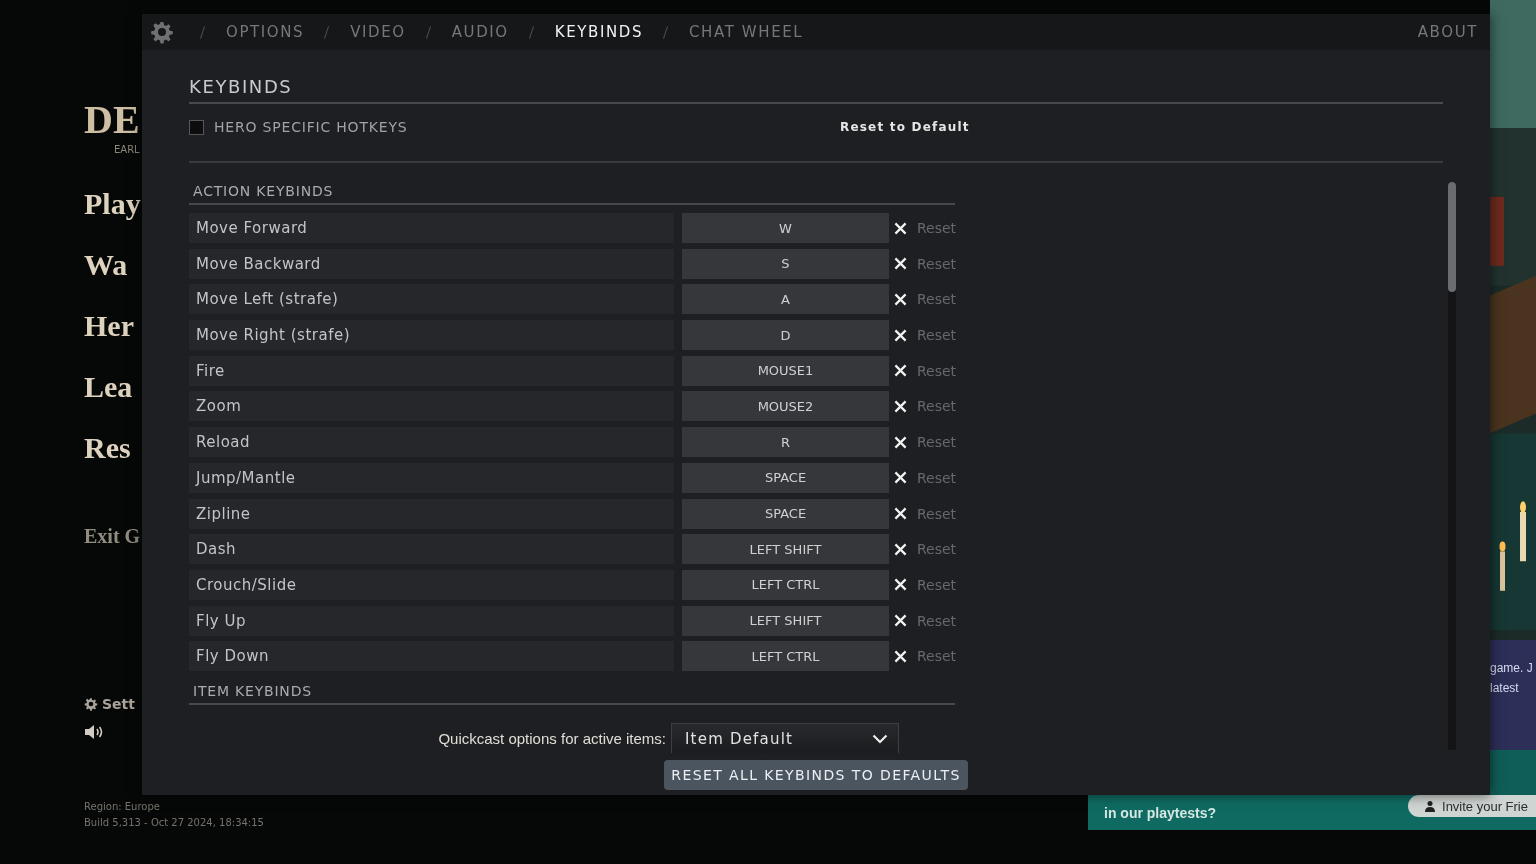 This screenshot has width=1536, height=864. I want to click on person-icon, so click(1430, 806).